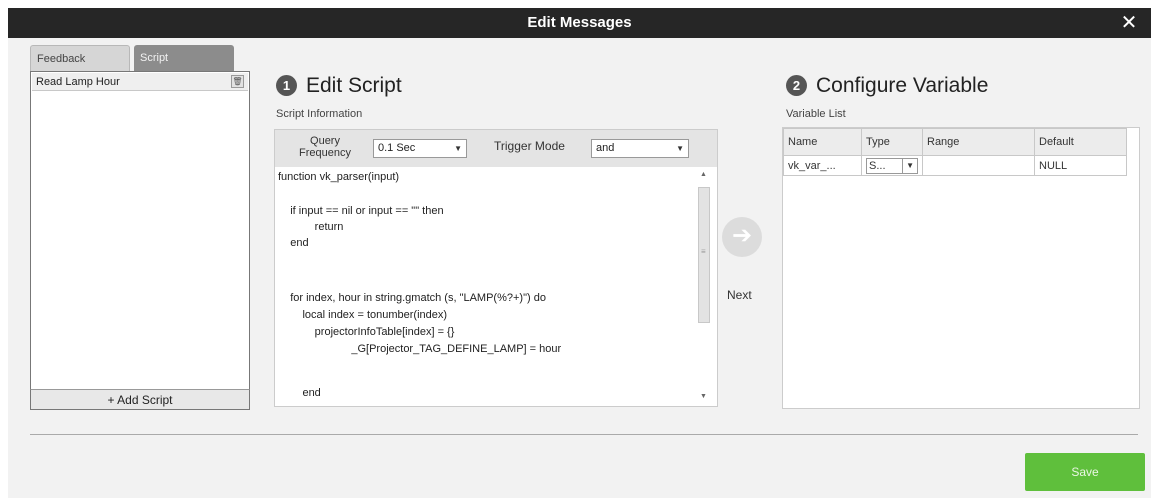 The width and height of the screenshot is (1159, 498). I want to click on footer-divider, so click(584, 434).